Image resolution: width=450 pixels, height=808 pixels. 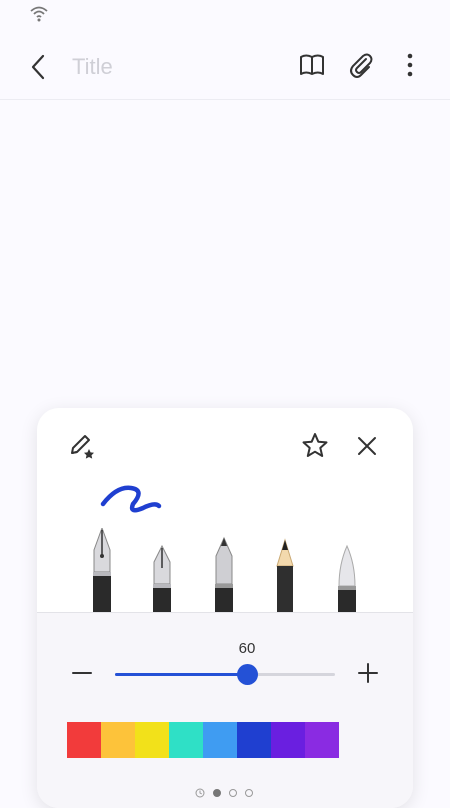 I want to click on status-bar, so click(x=225, y=15).